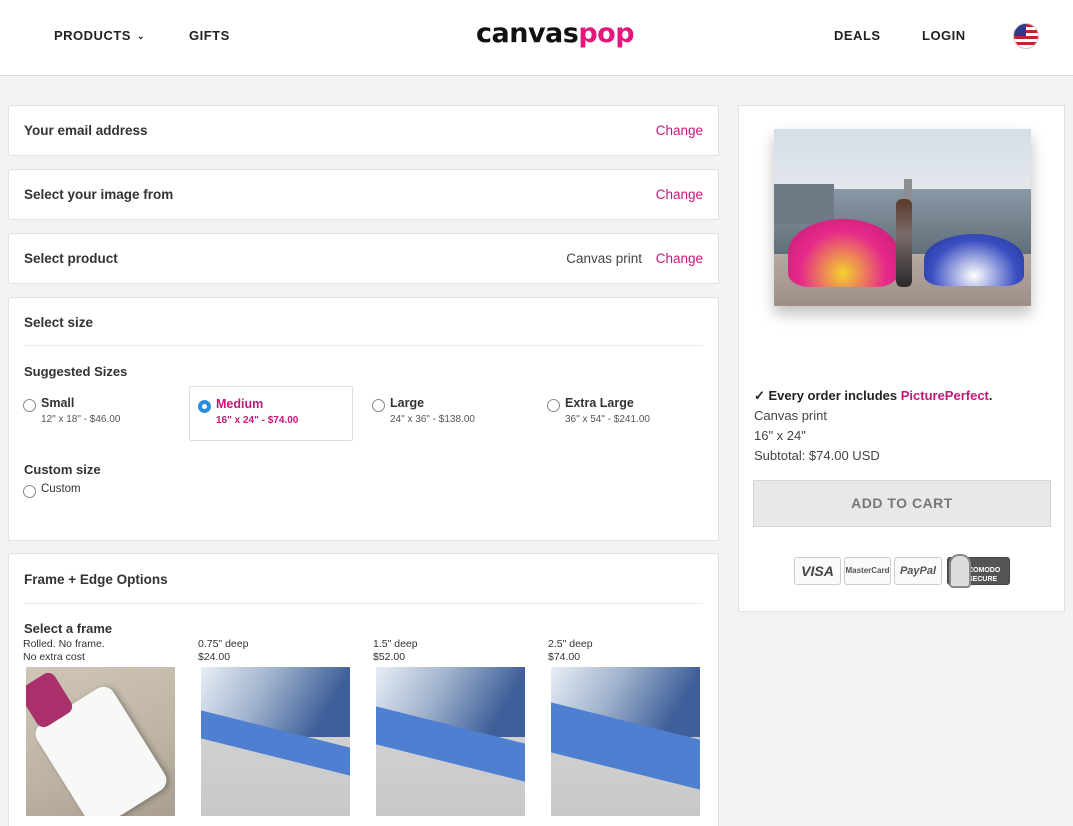 The width and height of the screenshot is (1073, 826). What do you see at coordinates (59, 322) in the screenshot?
I see `size-card-title: Select size` at bounding box center [59, 322].